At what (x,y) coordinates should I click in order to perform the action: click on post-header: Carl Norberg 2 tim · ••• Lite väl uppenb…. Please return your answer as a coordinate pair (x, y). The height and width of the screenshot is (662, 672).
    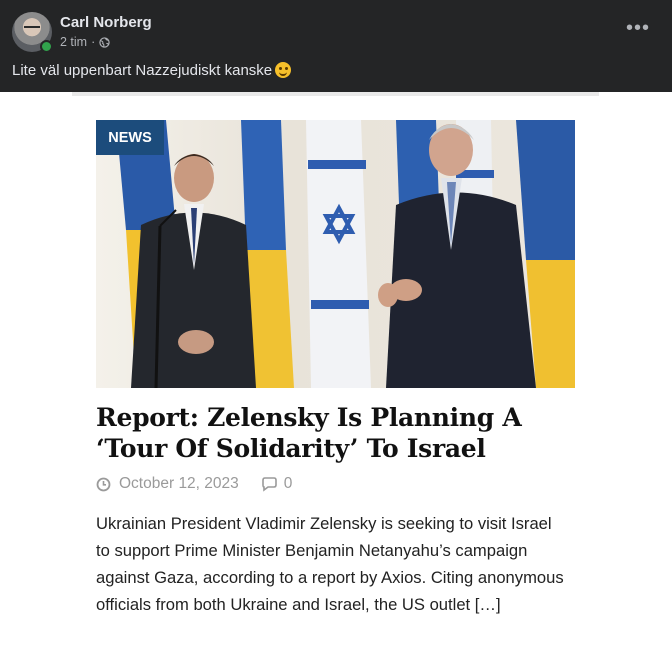
    Looking at the image, I should click on (336, 46).